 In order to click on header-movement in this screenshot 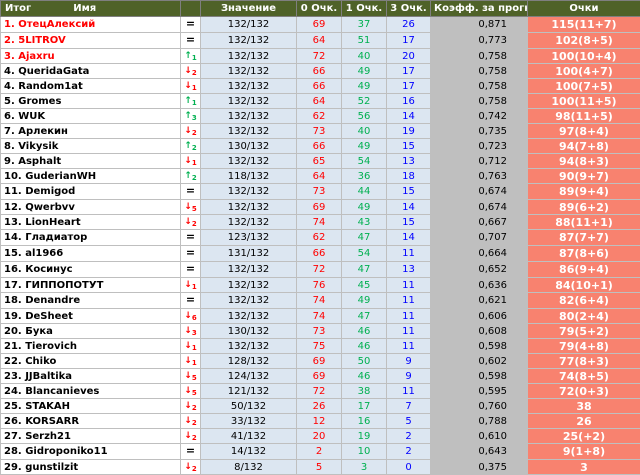, I will do `click(190, 8)`.